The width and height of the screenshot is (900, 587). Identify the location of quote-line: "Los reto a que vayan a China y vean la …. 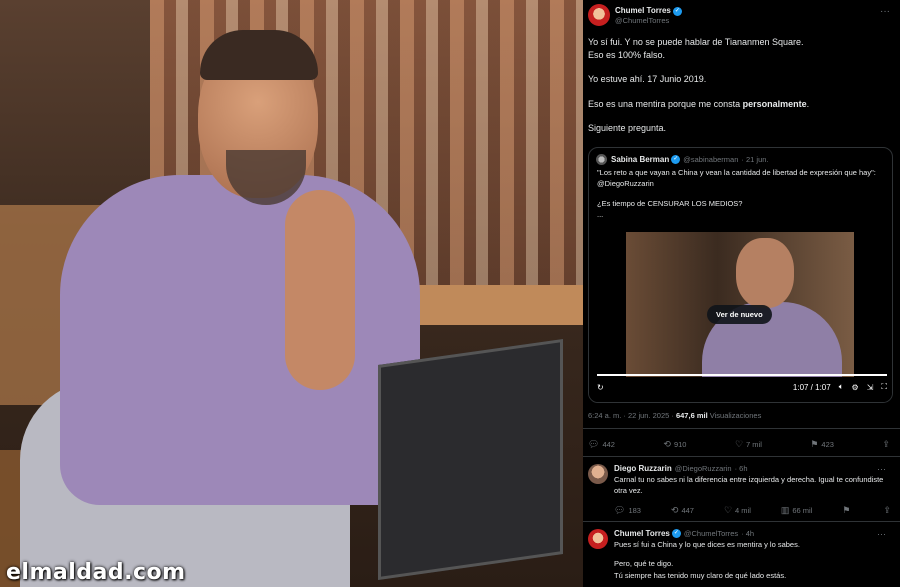
(736, 178).